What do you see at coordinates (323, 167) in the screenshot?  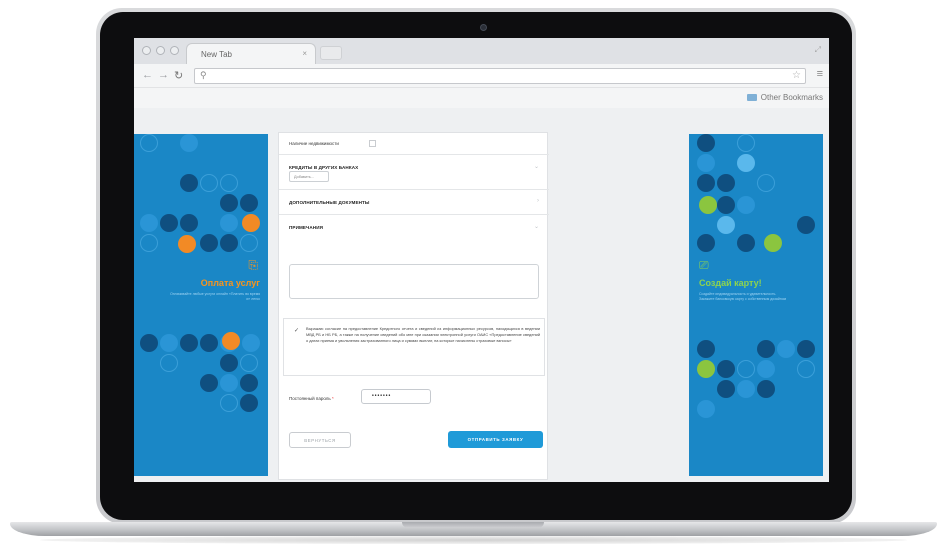 I see `credits-section-title: КРЕДИТЫ В ДРУГИХ БАНКАХ` at bounding box center [323, 167].